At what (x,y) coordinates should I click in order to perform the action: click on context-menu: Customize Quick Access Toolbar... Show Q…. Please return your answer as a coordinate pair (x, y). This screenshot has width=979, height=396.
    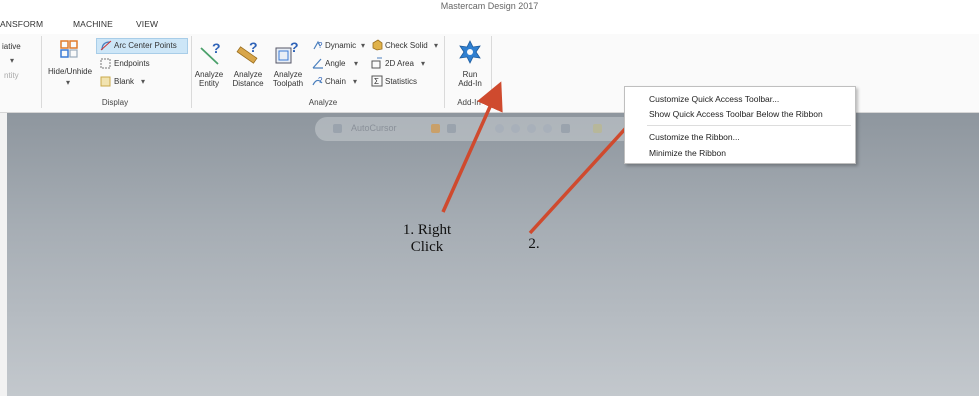
    Looking at the image, I should click on (740, 125).